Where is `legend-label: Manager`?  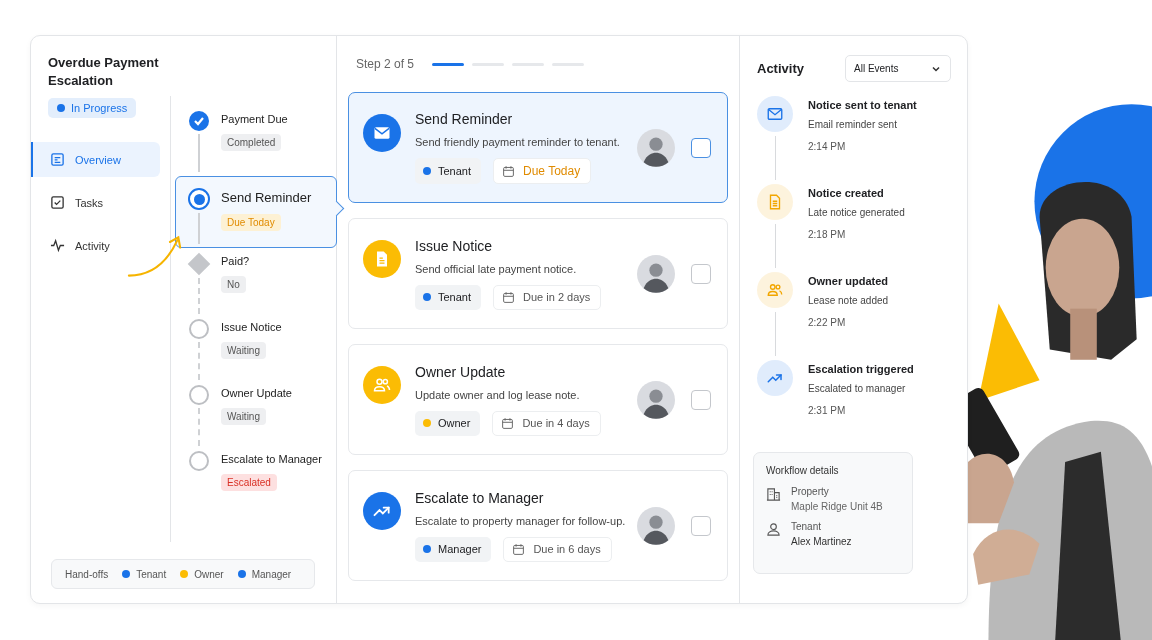 legend-label: Manager is located at coordinates (271, 574).